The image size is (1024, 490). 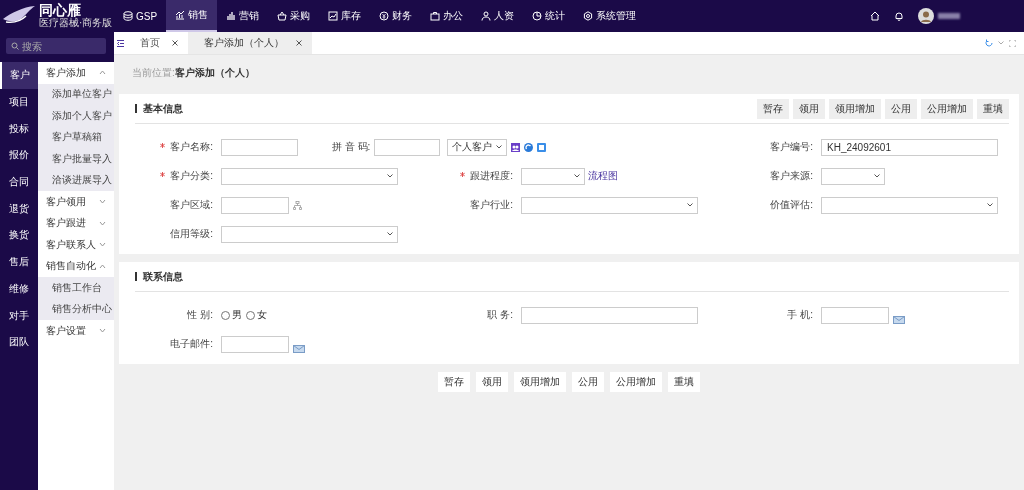 What do you see at coordinates (76, 309) in the screenshot?
I see `menu-item: 销售分析中心` at bounding box center [76, 309].